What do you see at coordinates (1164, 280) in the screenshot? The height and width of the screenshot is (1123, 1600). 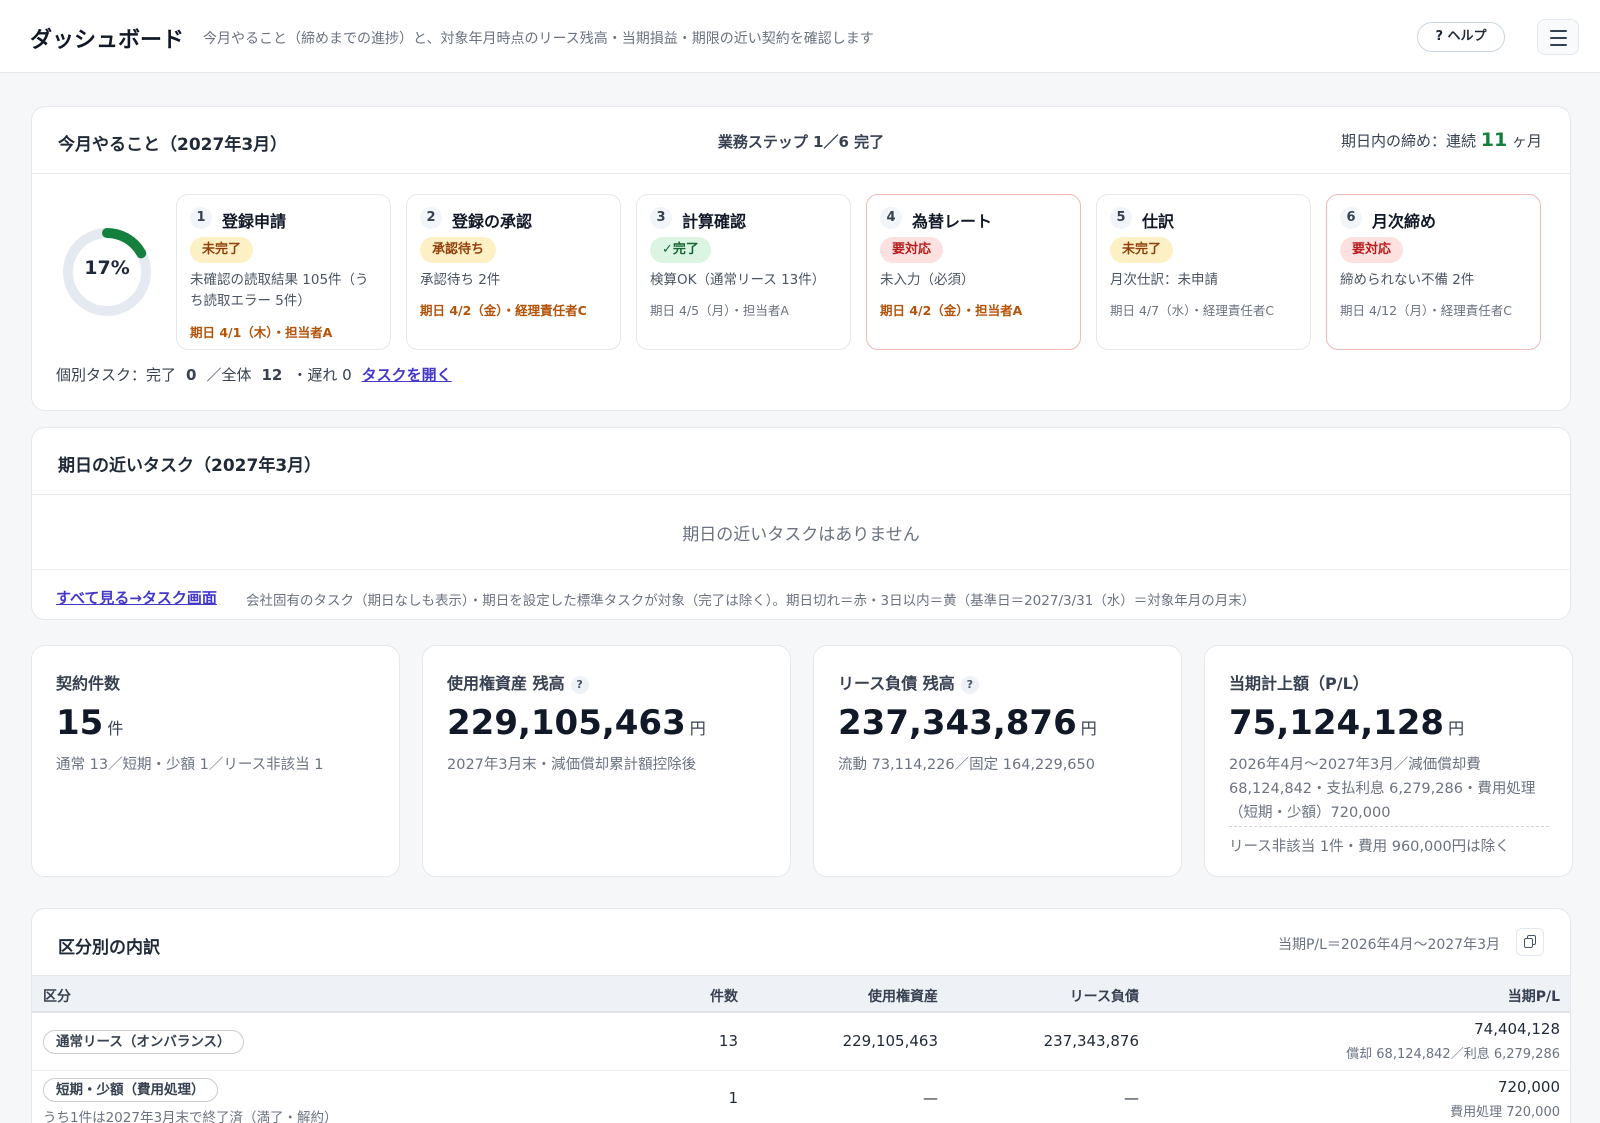 I see `step-description: 月次仕訳：未申請` at bounding box center [1164, 280].